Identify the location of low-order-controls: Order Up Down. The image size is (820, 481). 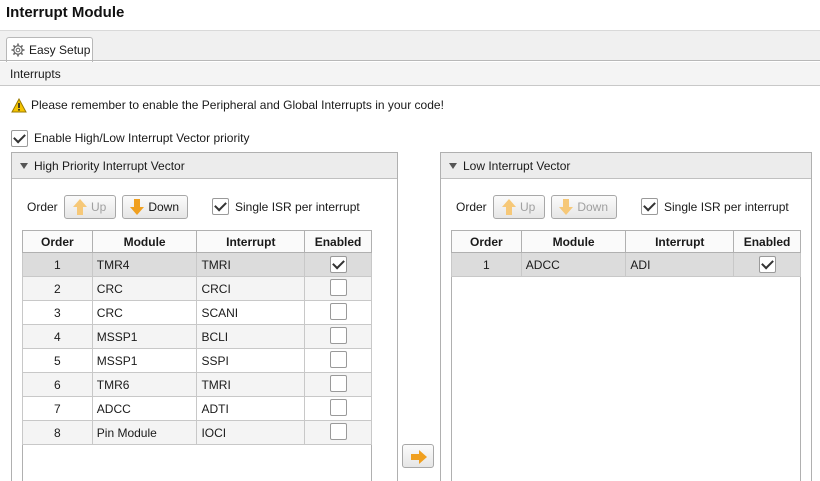
(536, 207).